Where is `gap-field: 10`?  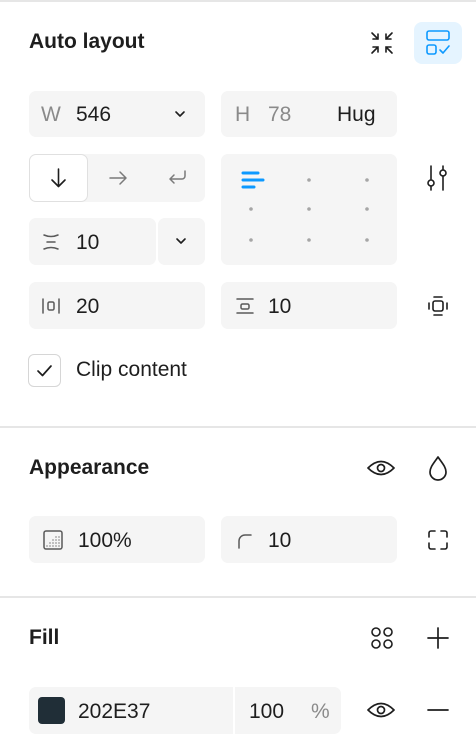 gap-field: 10 is located at coordinates (92, 241).